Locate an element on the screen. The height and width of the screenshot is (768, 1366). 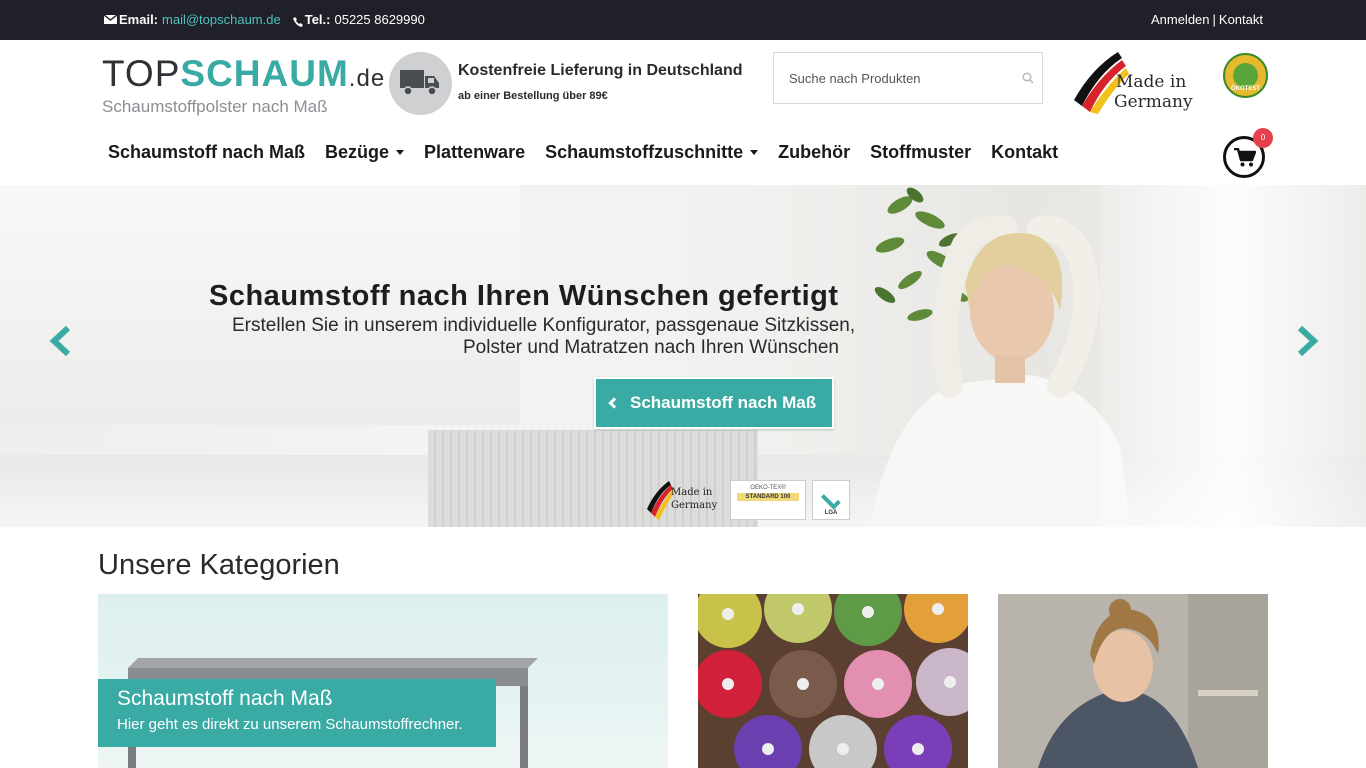
search-box is located at coordinates (908, 78).